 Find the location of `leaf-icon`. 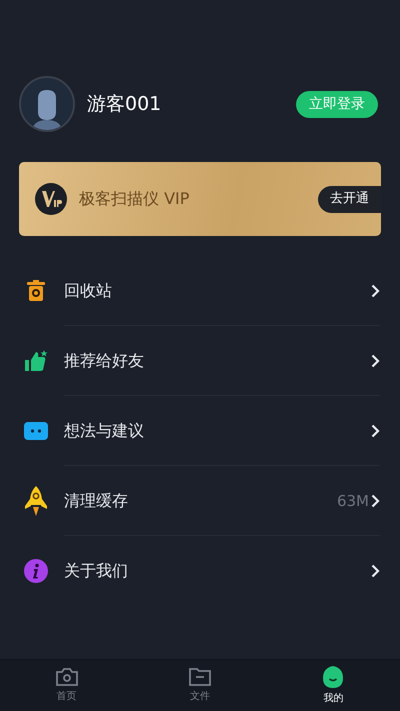

leaf-icon is located at coordinates (333, 677).